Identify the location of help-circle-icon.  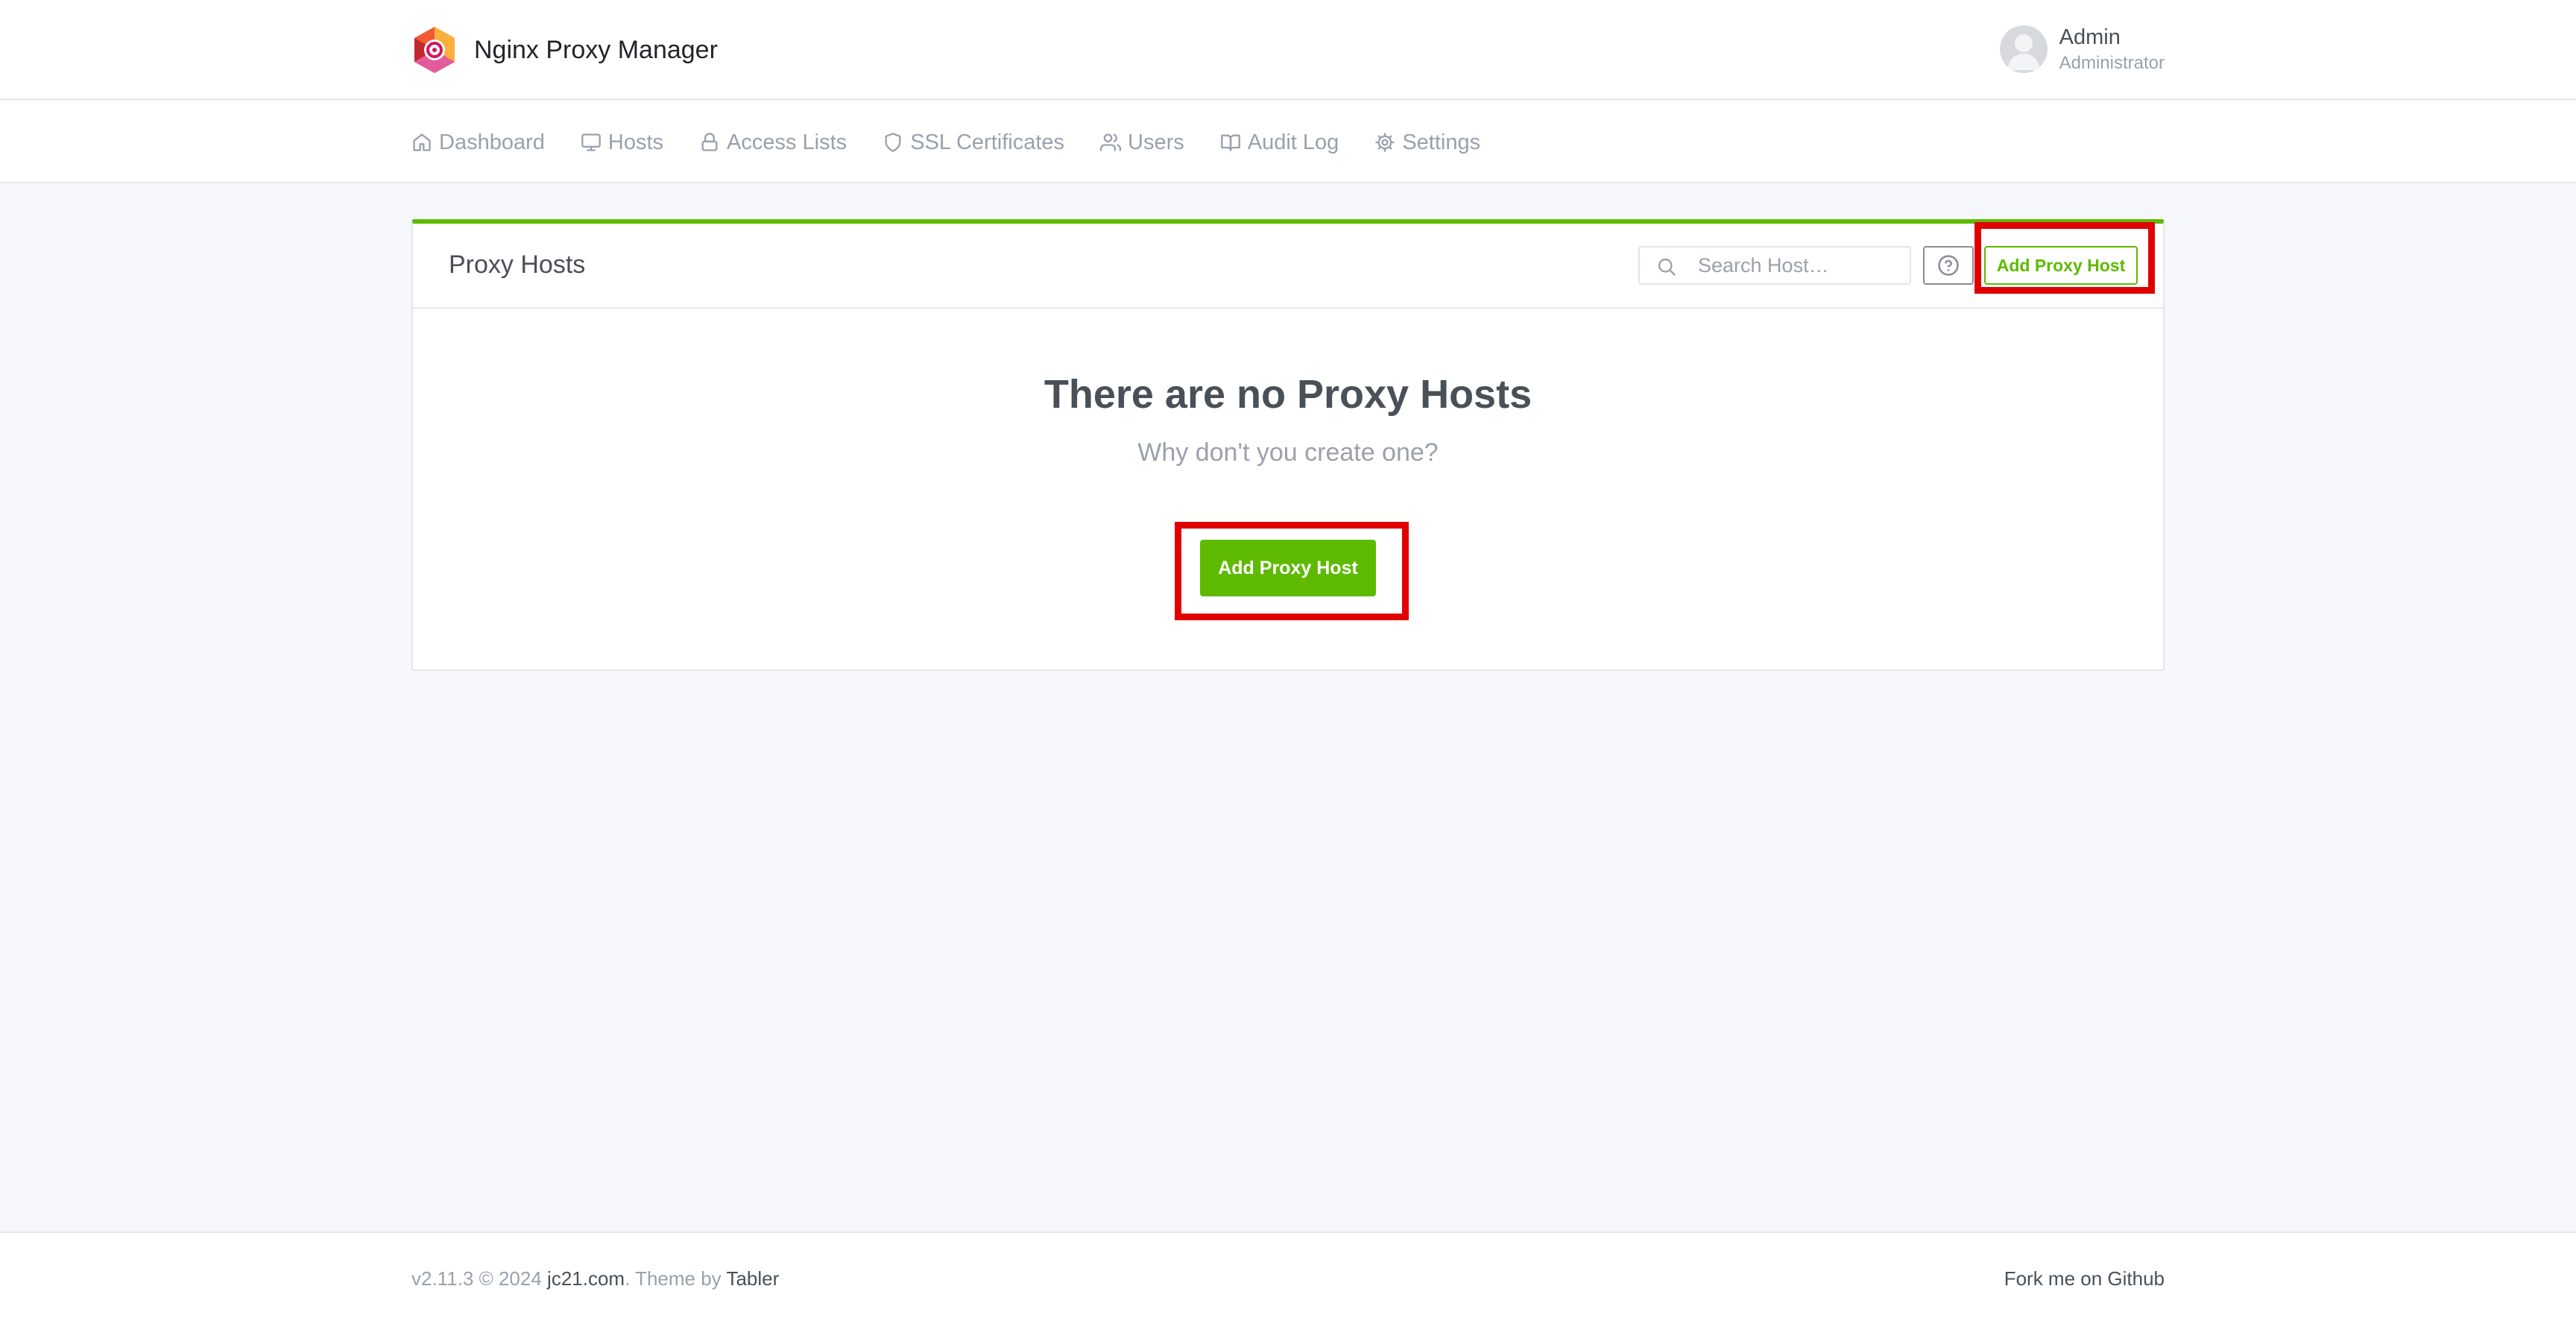
(1948, 265).